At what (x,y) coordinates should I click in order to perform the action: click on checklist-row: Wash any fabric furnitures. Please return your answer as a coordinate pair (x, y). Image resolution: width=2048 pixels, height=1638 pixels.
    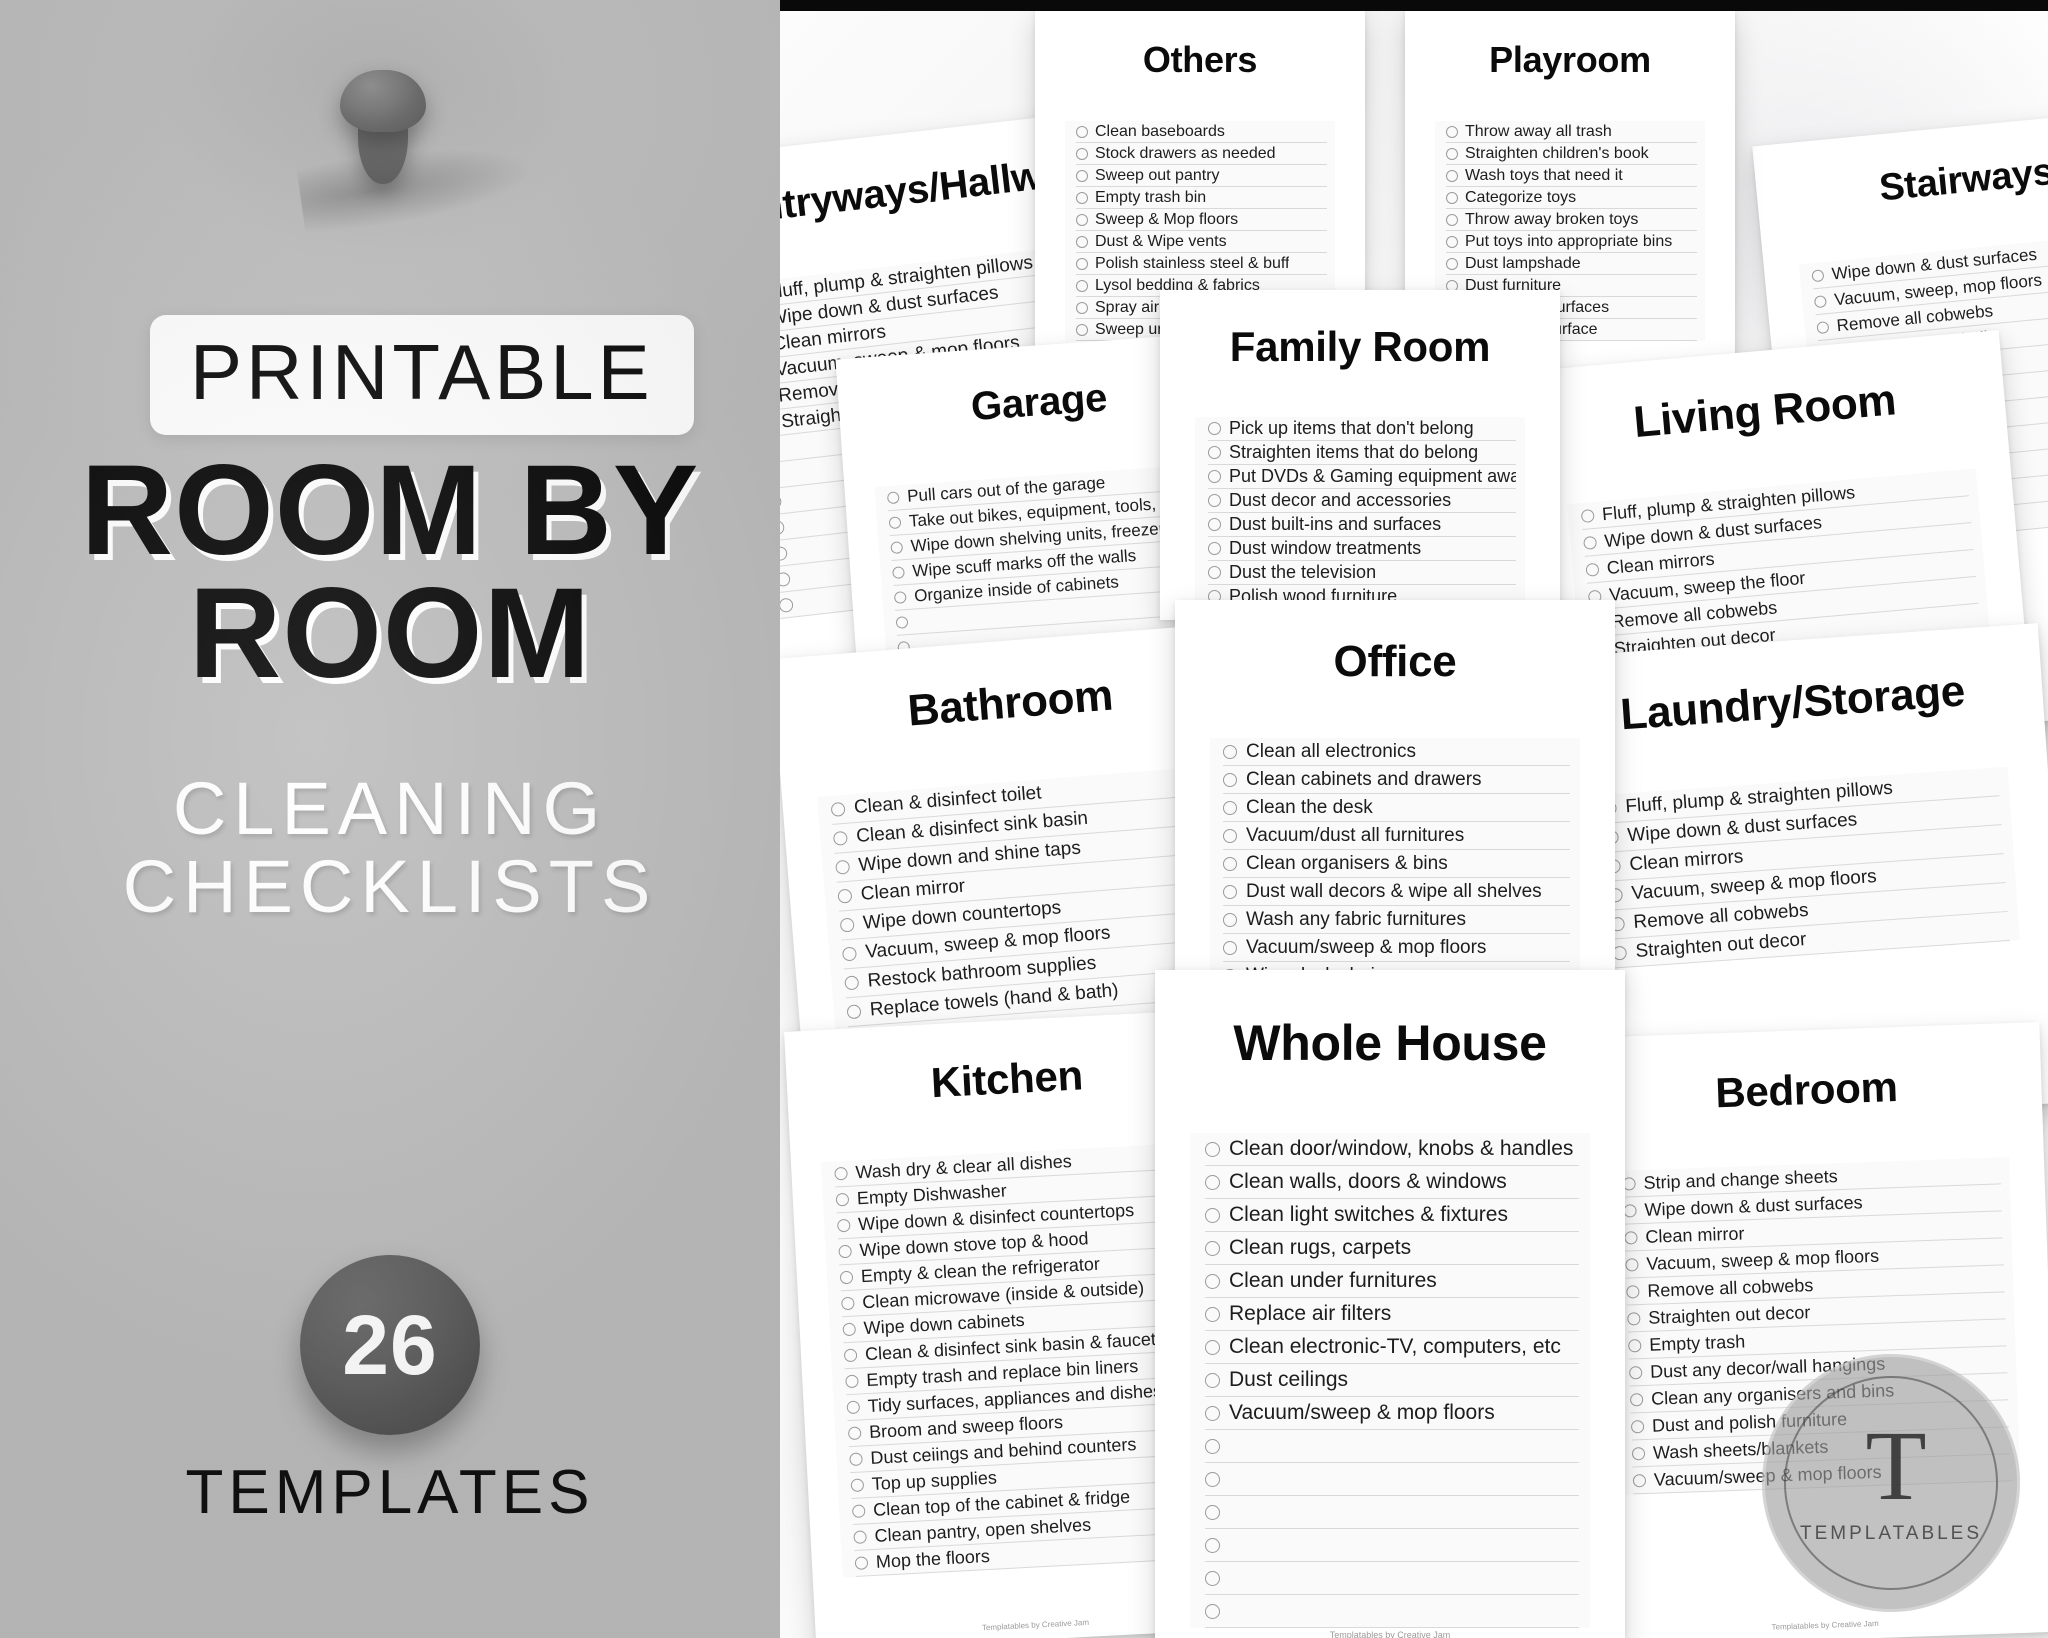
    Looking at the image, I should click on (1396, 920).